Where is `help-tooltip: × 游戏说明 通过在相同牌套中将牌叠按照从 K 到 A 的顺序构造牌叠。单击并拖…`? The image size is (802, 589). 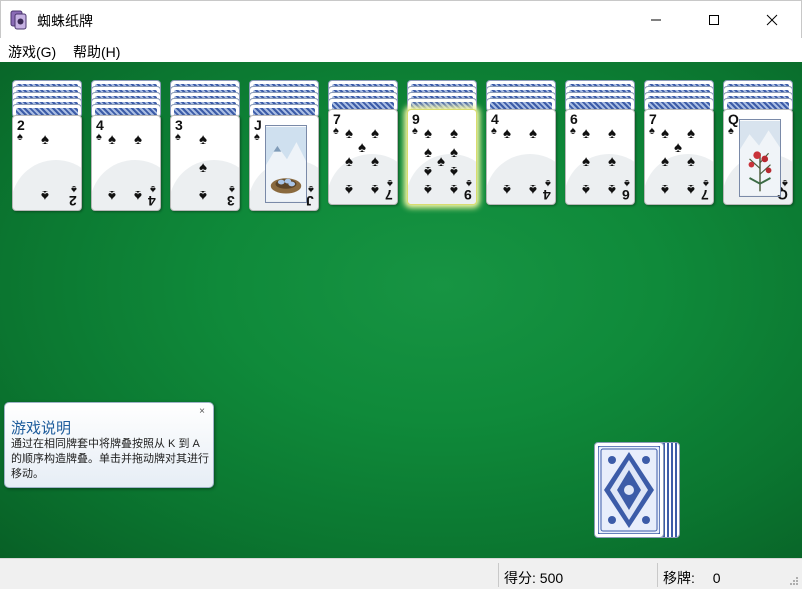 help-tooltip: × 游戏说明 通过在相同牌套中将牌叠按照从 K 到 A 的顺序构造牌叠。单击并拖… is located at coordinates (109, 445).